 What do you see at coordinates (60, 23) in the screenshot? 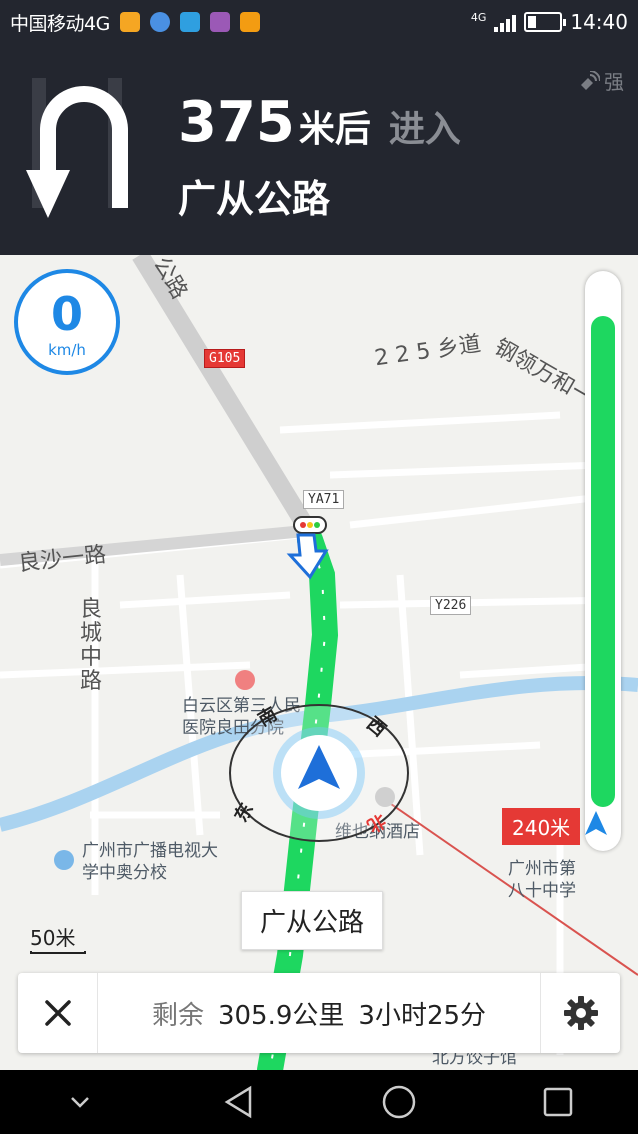
I see `carrier-label: 中国移动4G` at bounding box center [60, 23].